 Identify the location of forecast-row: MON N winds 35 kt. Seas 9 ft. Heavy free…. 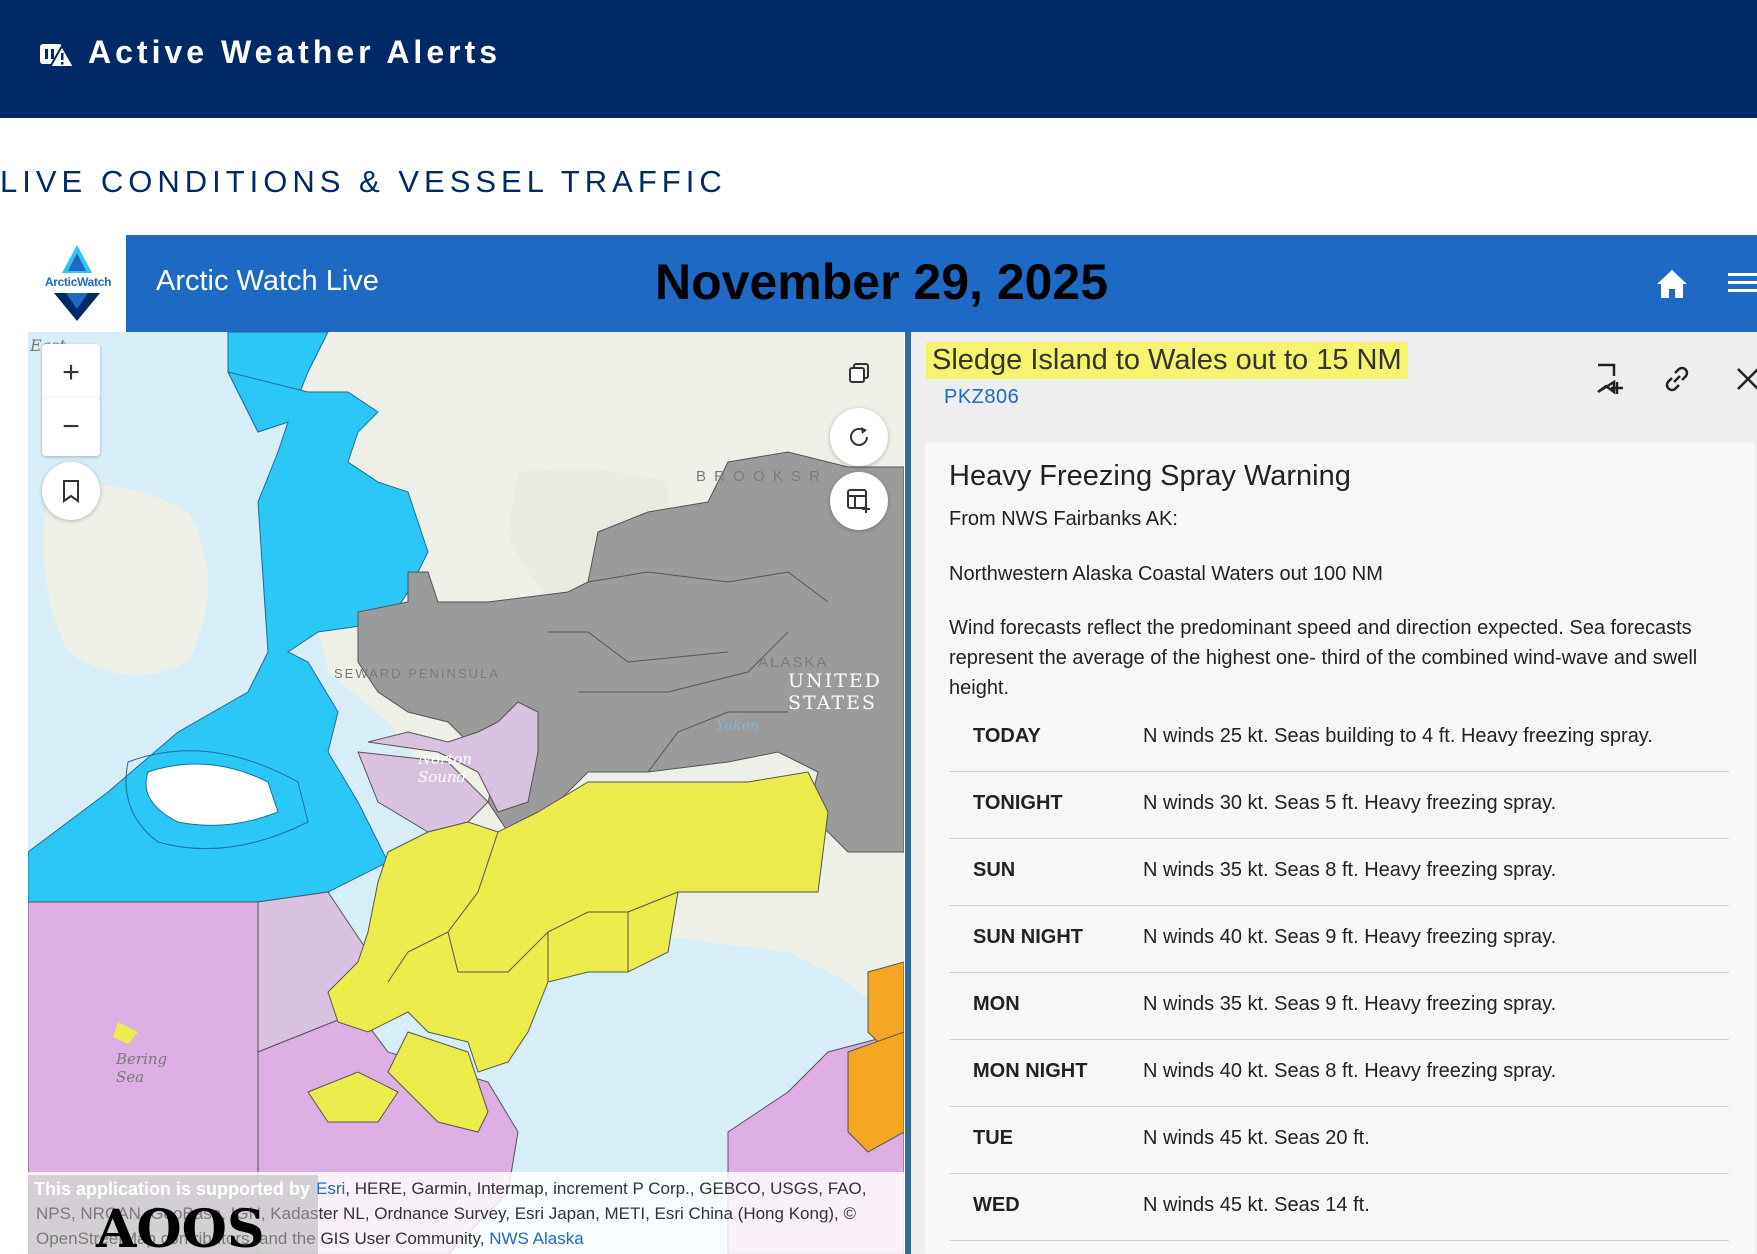
(1339, 1006).